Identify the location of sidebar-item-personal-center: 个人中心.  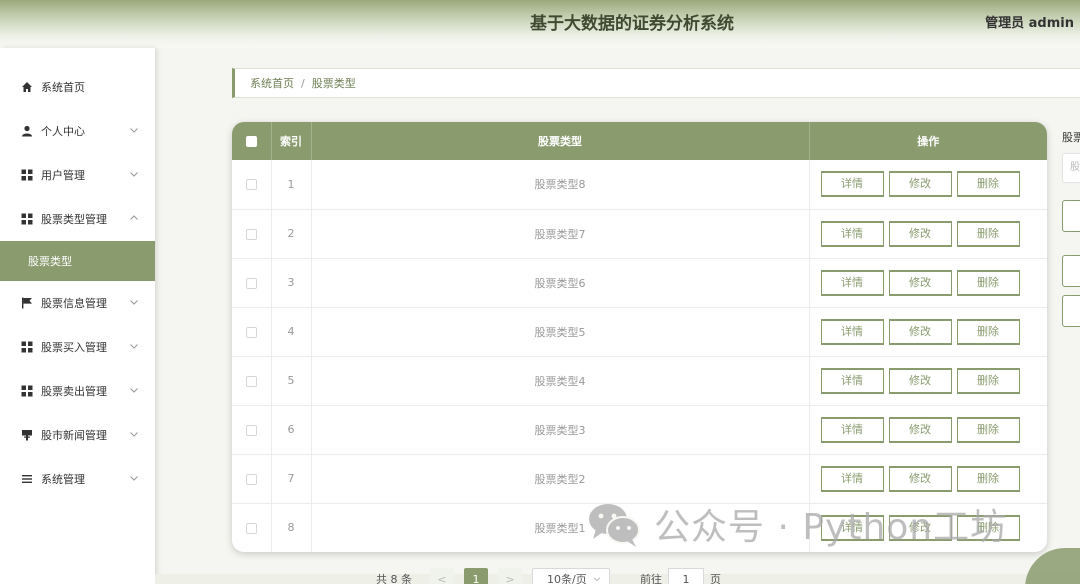
(77, 131).